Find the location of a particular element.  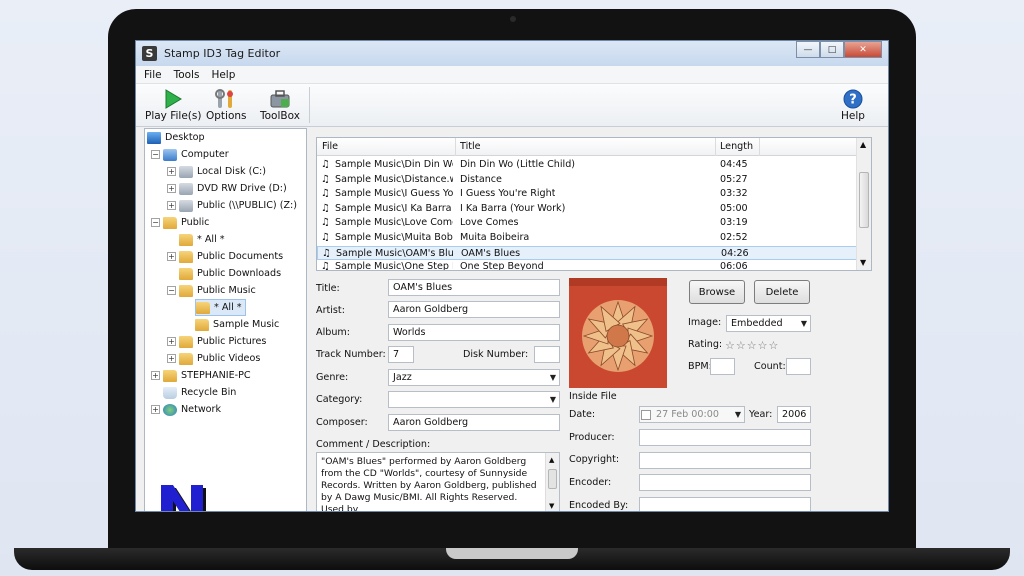

tree-item-local-disk: + Local Disk (C:) is located at coordinates (216, 171).